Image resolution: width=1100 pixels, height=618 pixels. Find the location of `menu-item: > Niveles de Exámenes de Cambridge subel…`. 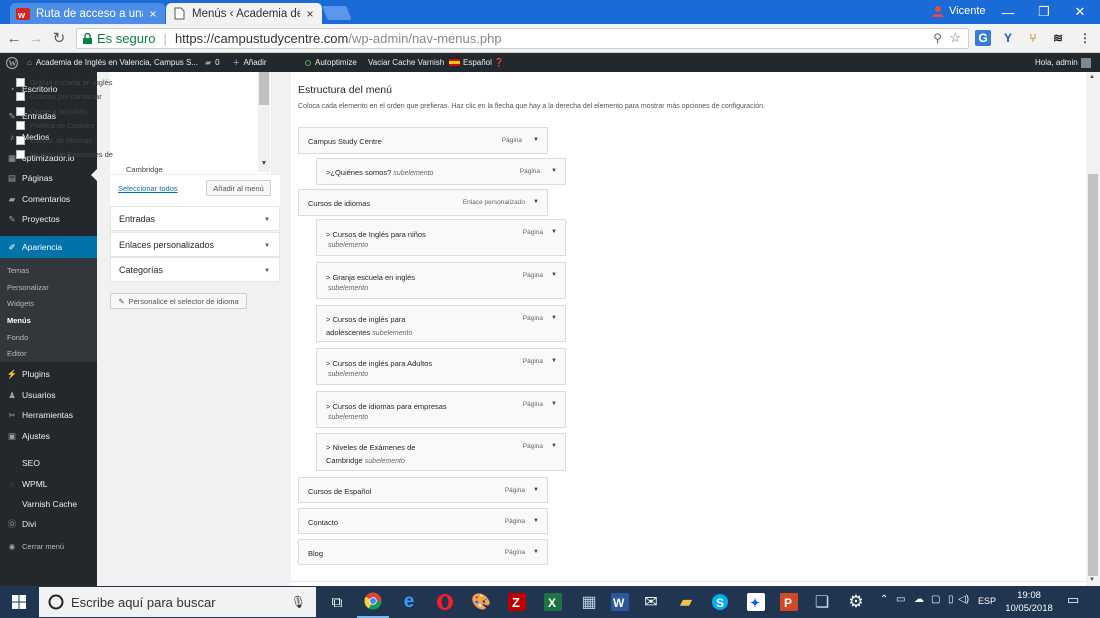

menu-item: > Niveles de Exámenes de Cambridge subel… is located at coordinates (441, 452).